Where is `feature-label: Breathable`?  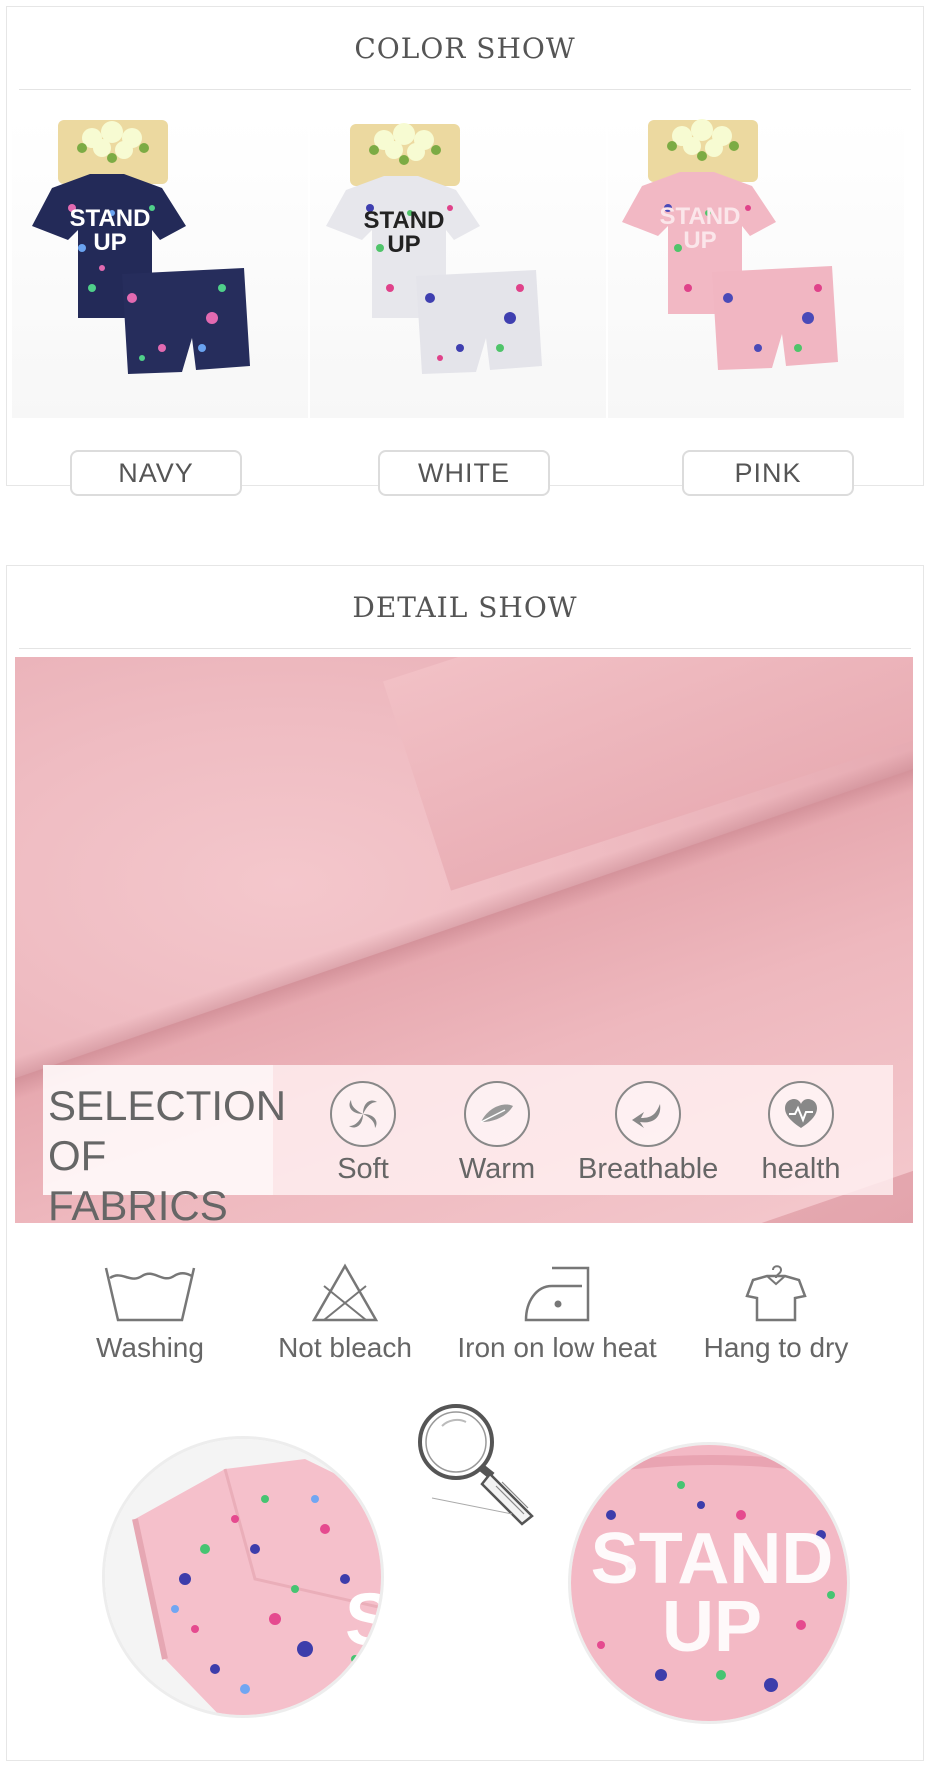 feature-label: Breathable is located at coordinates (648, 1169).